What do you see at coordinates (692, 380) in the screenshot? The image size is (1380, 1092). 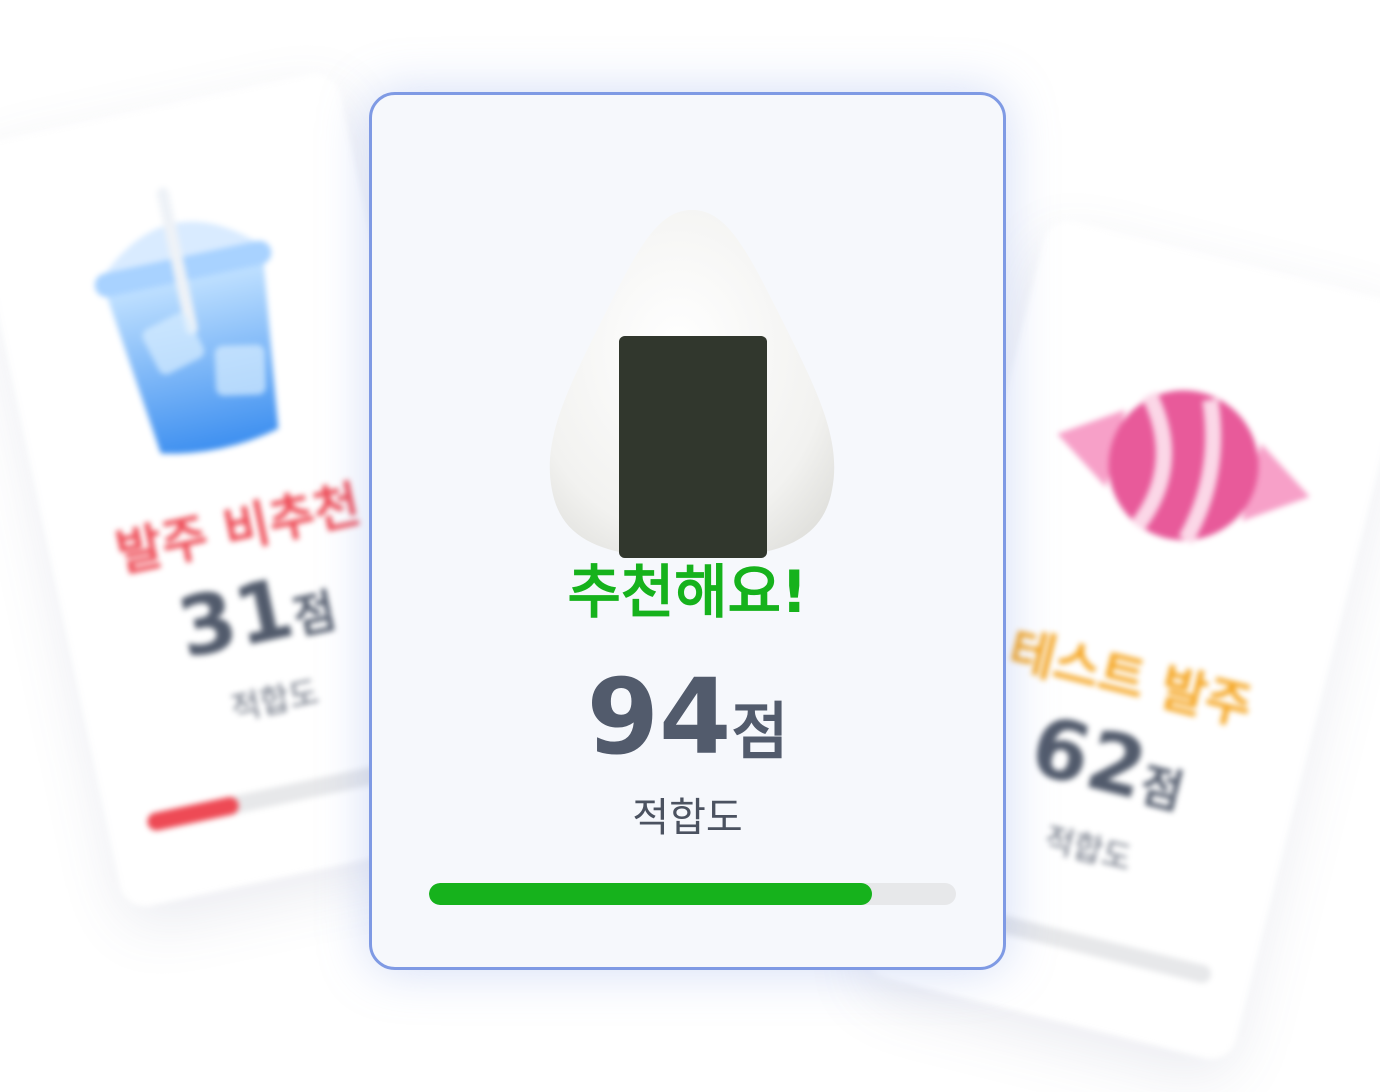 I see `onigiri-icon` at bounding box center [692, 380].